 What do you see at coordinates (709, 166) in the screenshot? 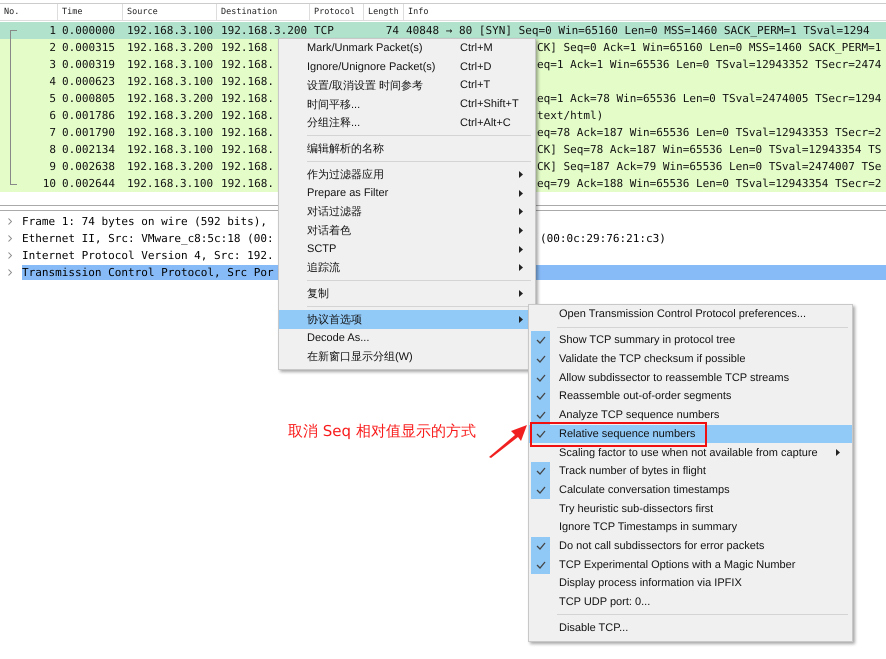
I see `table-cell: CK] Seq=187 Ack=79 Win=65536 Len=0 TSval=2474007 TSe` at bounding box center [709, 166].